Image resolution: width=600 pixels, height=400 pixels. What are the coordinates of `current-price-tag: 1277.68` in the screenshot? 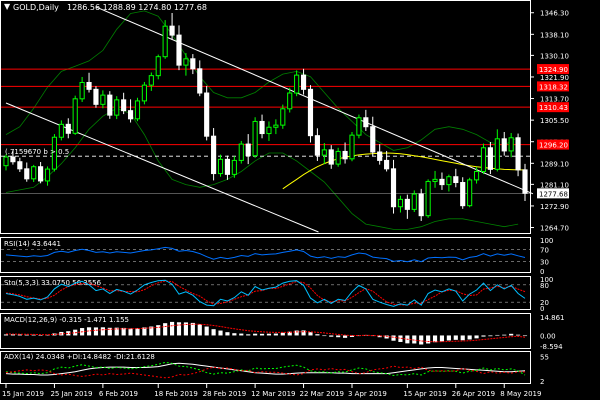 It's located at (553, 193).